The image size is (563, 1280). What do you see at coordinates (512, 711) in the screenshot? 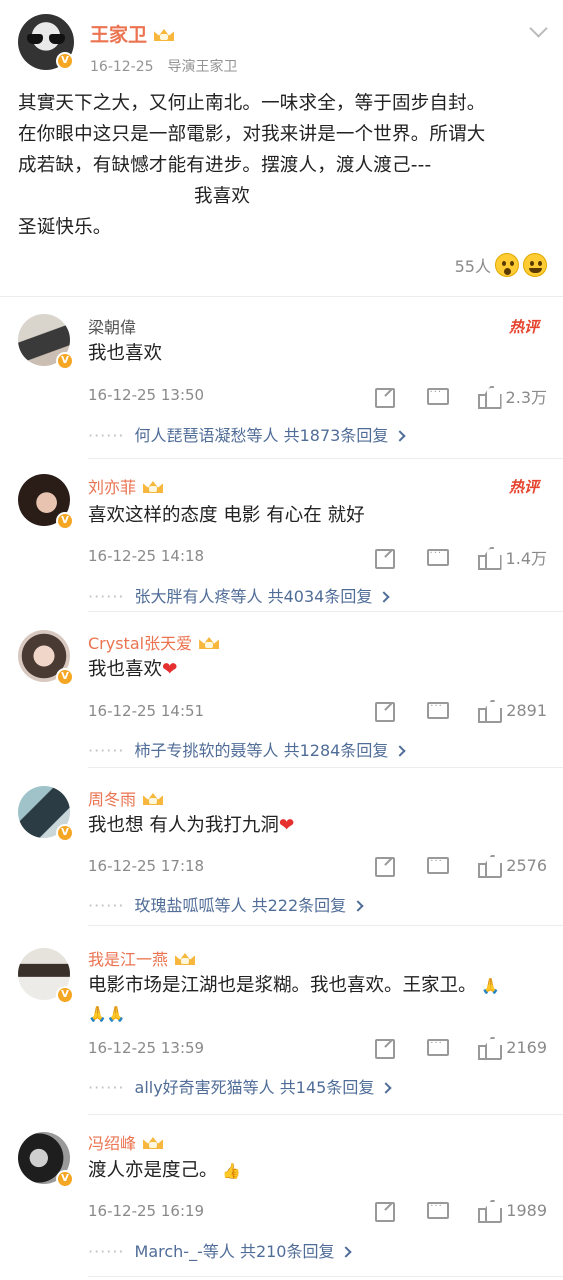
I see `like-button: 2891` at bounding box center [512, 711].